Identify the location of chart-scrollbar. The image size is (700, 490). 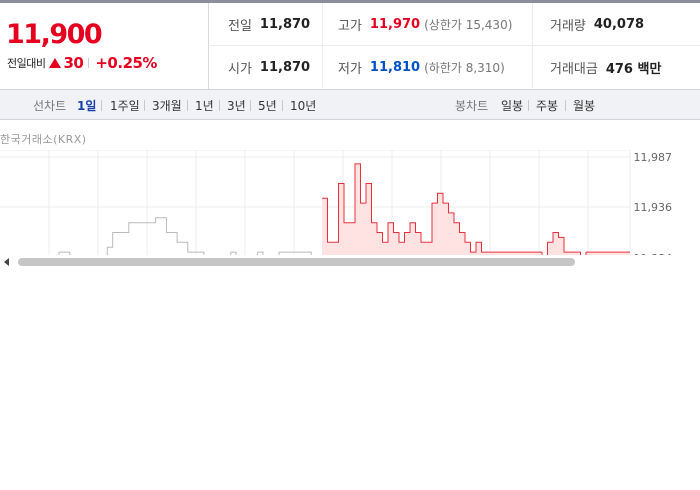
(350, 261).